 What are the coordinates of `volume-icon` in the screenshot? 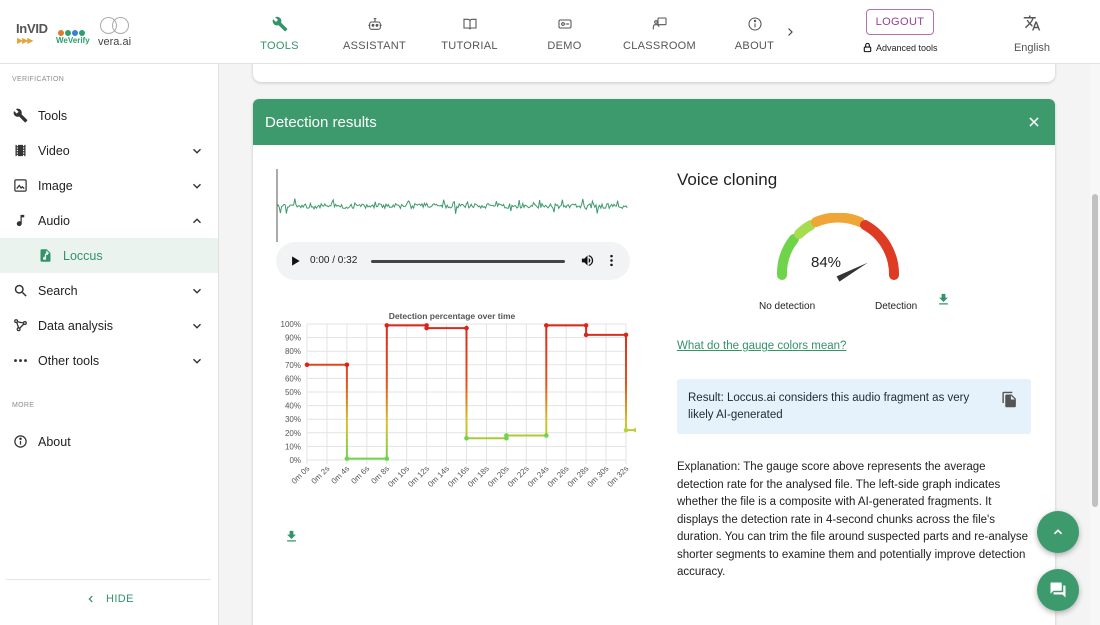 It's located at (588, 261).